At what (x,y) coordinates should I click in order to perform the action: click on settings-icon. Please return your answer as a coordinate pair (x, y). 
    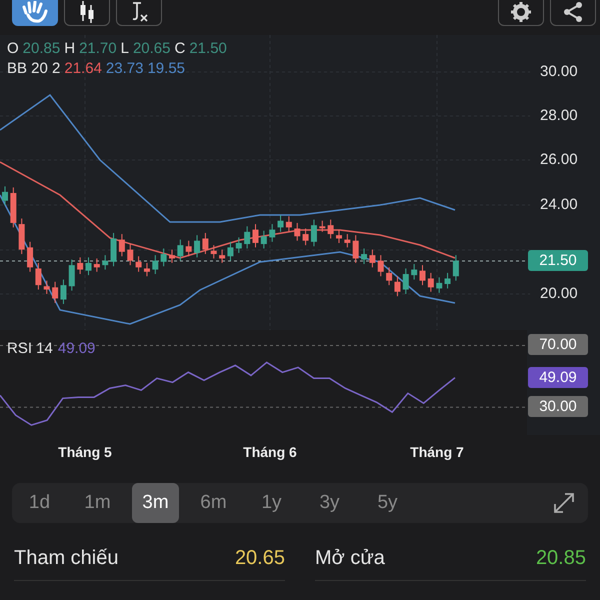
    Looking at the image, I should click on (521, 12).